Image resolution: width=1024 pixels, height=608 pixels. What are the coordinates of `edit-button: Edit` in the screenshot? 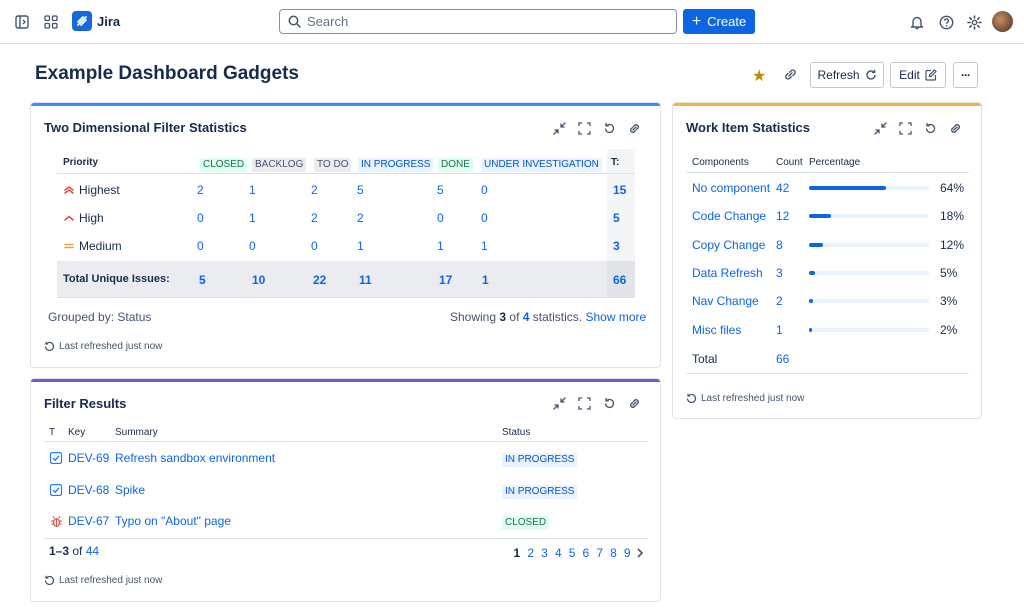 It's located at (918, 75).